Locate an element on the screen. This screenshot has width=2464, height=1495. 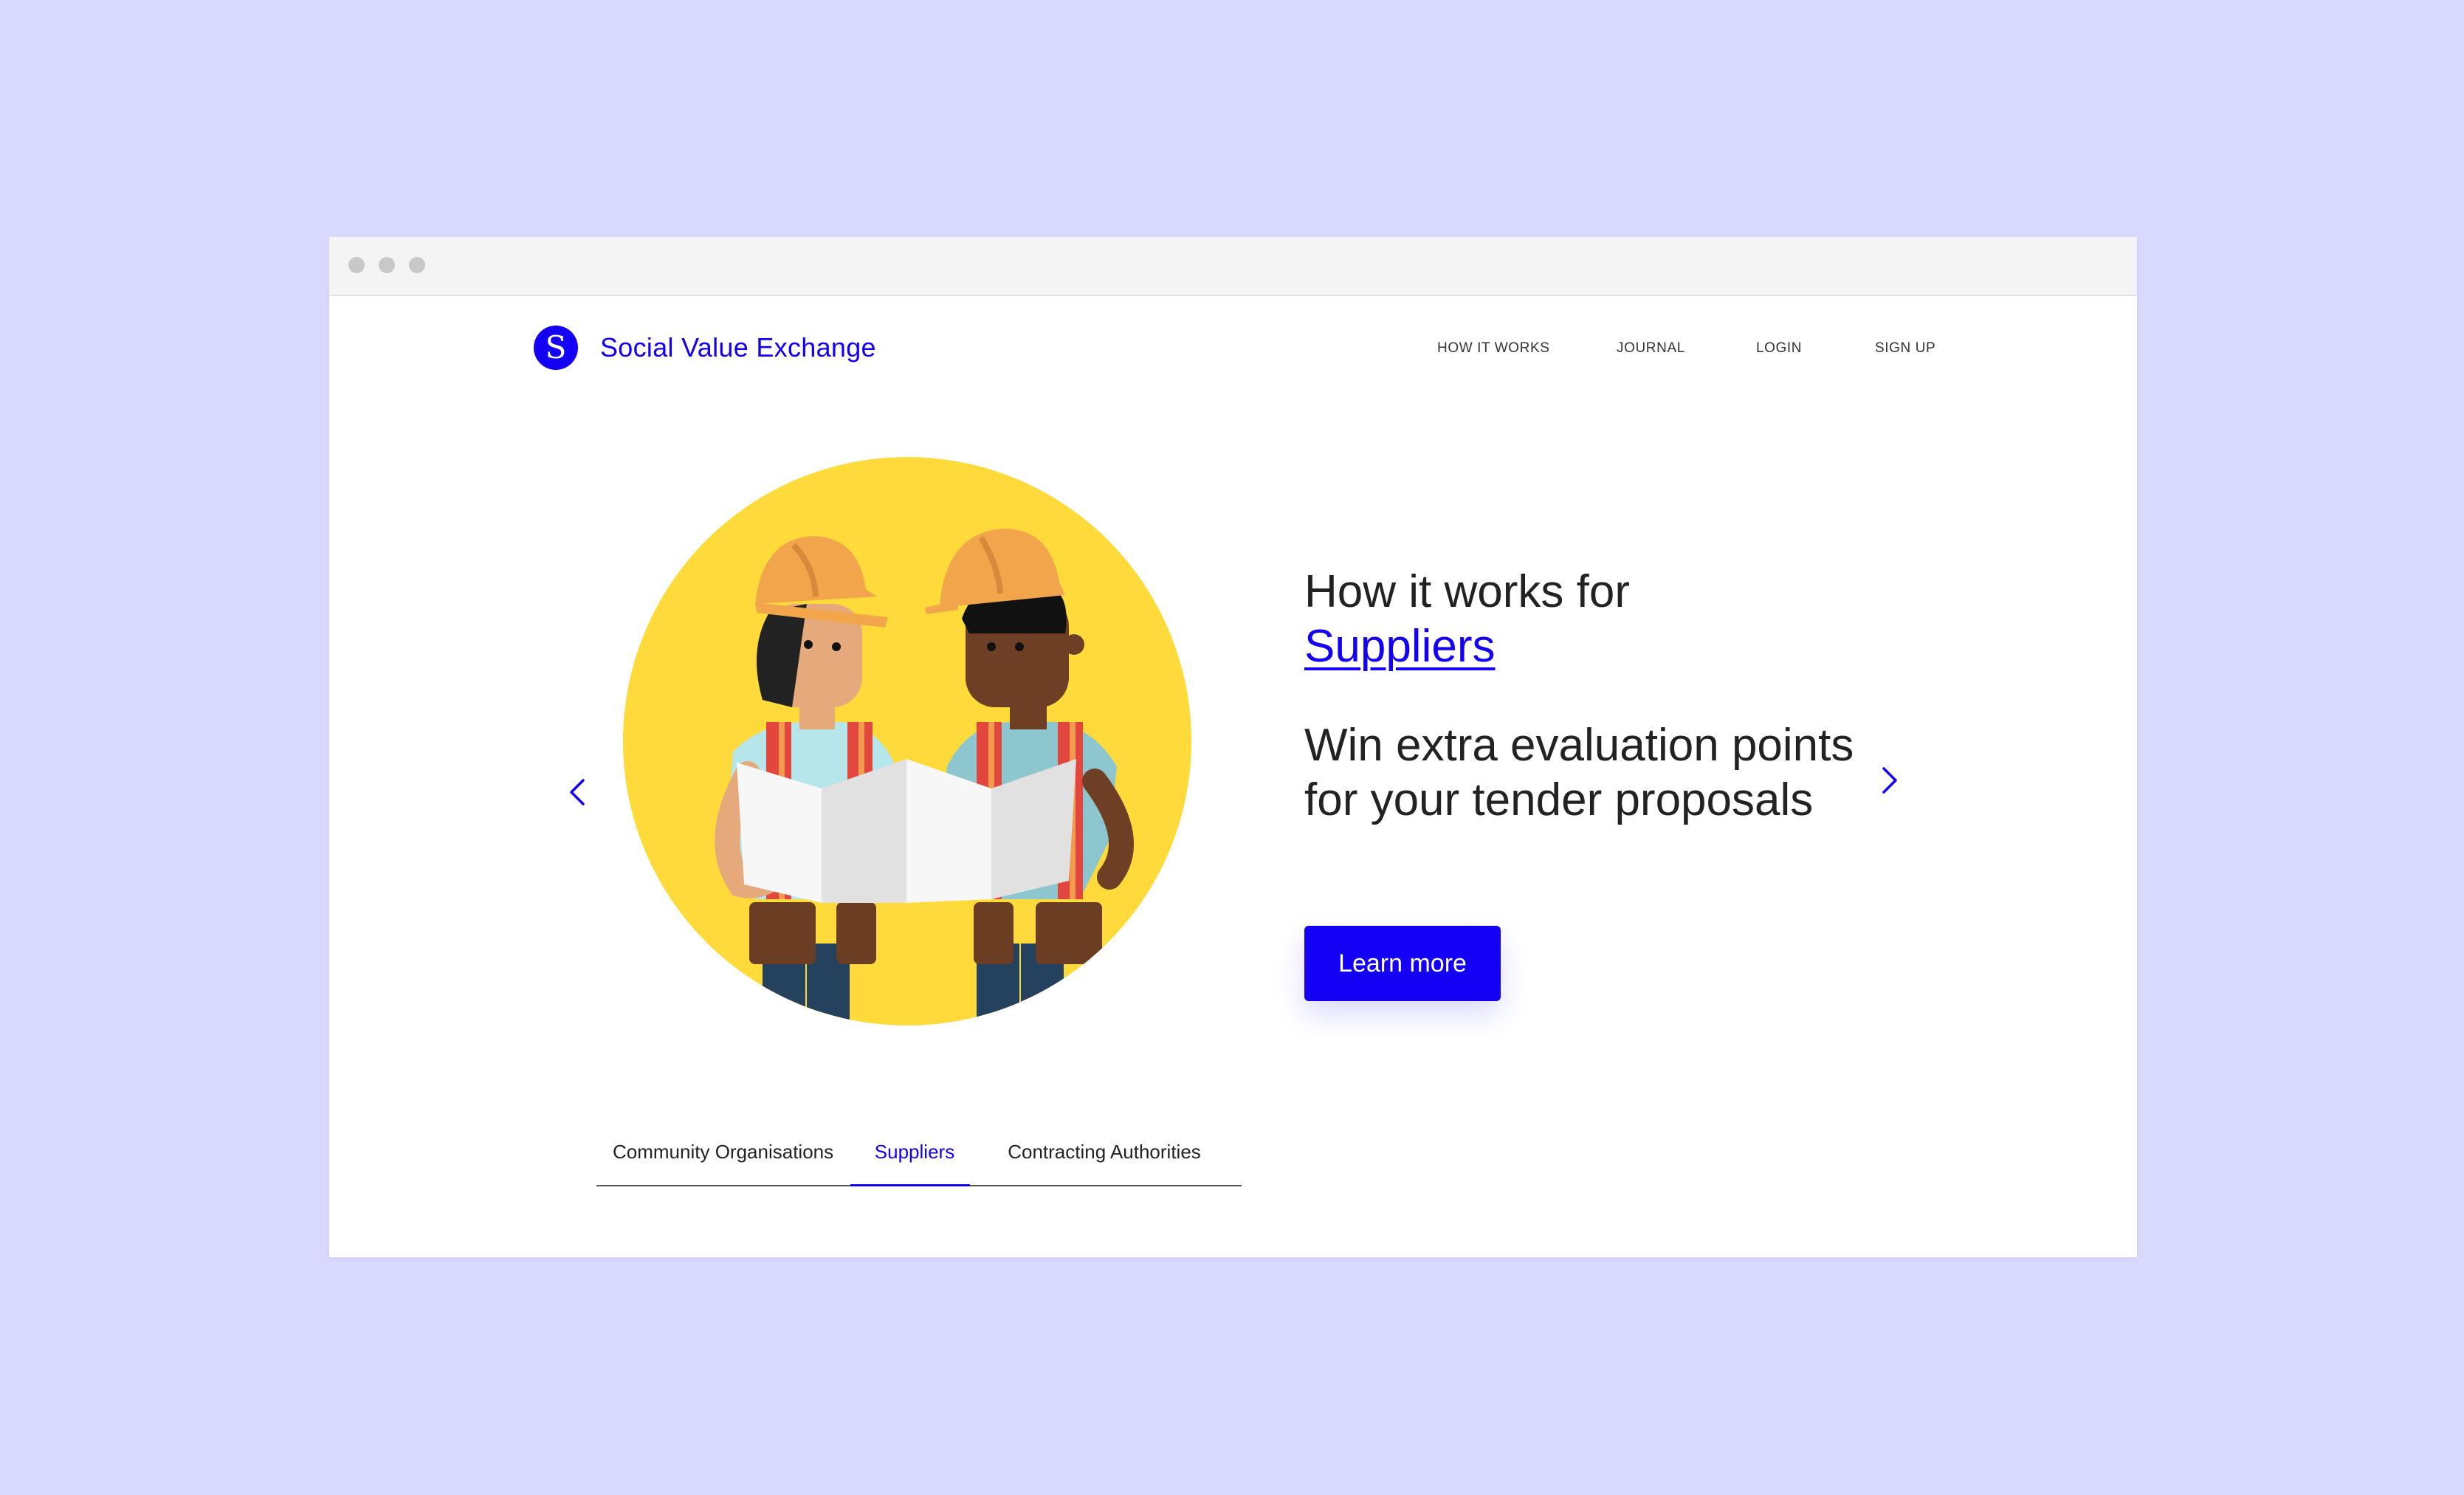
tab-community-organisations: Community Organisations is located at coordinates (723, 1162).